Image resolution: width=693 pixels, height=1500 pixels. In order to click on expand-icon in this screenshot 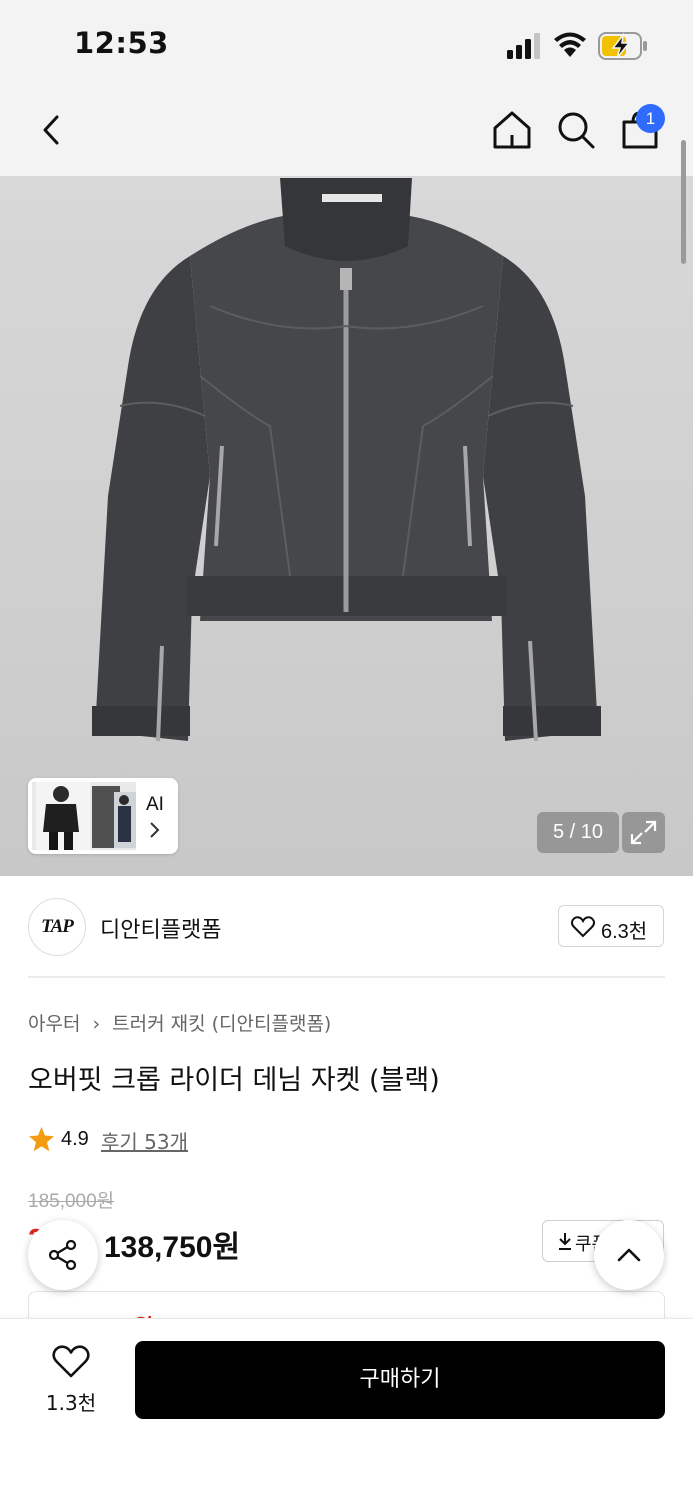, I will do `click(643, 832)`.